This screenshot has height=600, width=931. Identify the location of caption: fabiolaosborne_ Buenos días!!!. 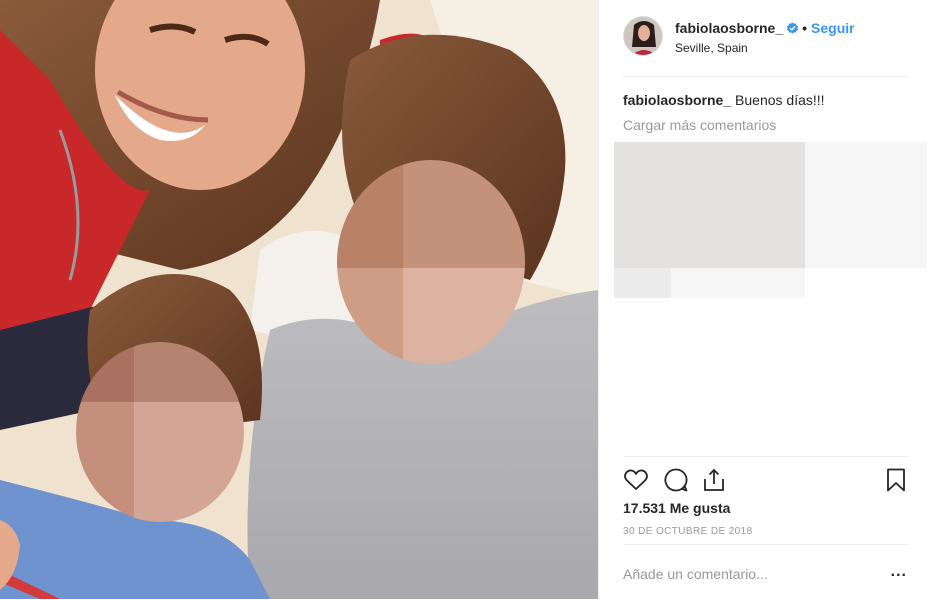
(724, 100).